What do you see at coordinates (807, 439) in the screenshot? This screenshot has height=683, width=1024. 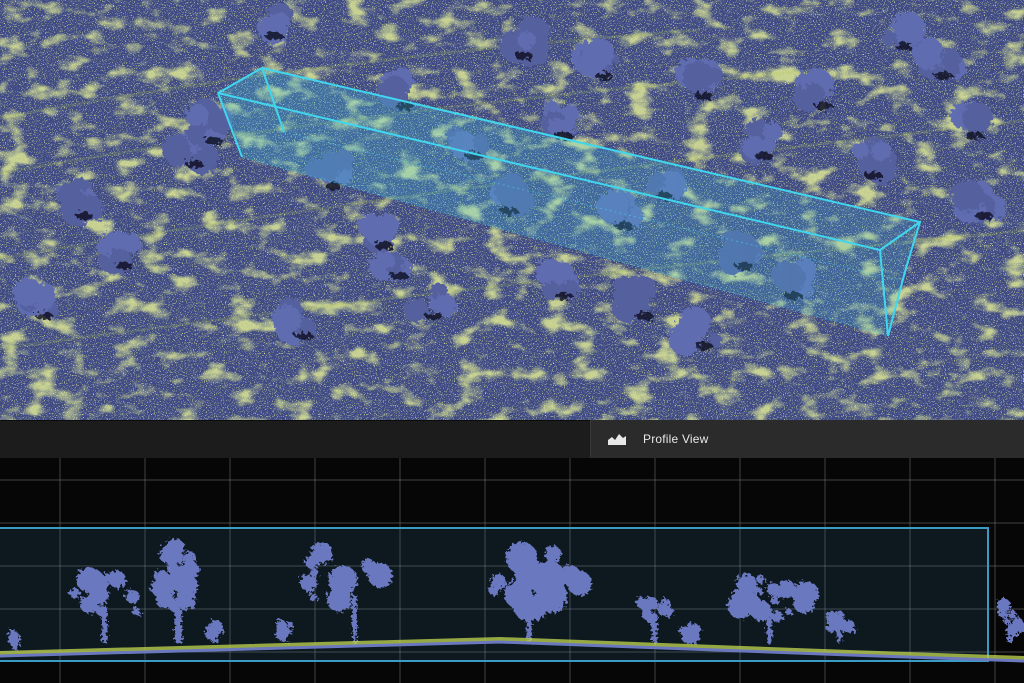 I see `tab-profile-view: Profile View` at bounding box center [807, 439].